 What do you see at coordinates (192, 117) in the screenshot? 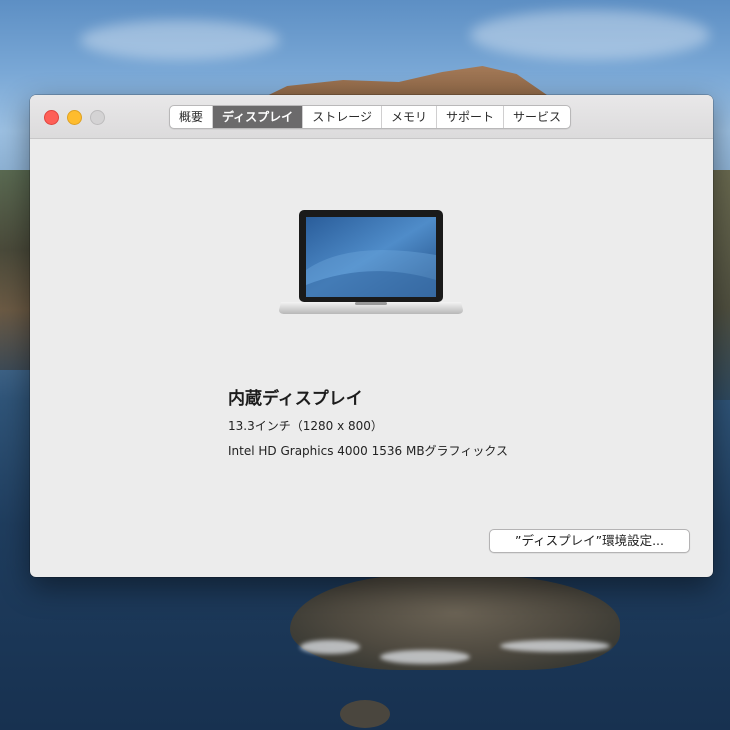
I see `tab-overview: 概要` at bounding box center [192, 117].